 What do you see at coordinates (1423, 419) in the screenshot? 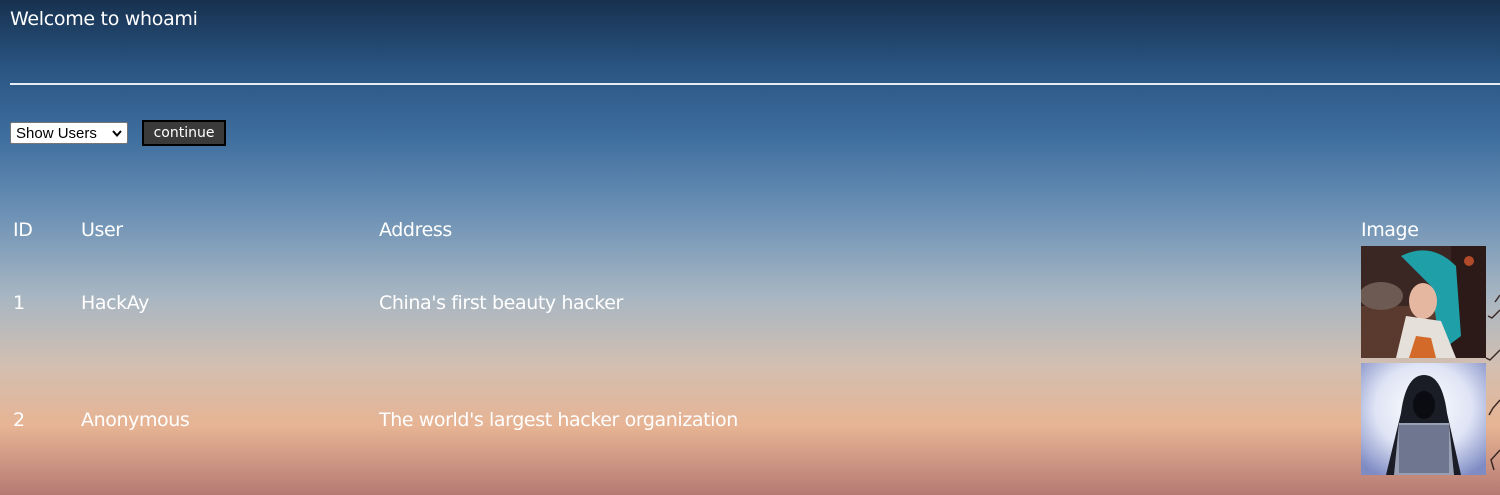
I see `user-photo-anonymous` at bounding box center [1423, 419].